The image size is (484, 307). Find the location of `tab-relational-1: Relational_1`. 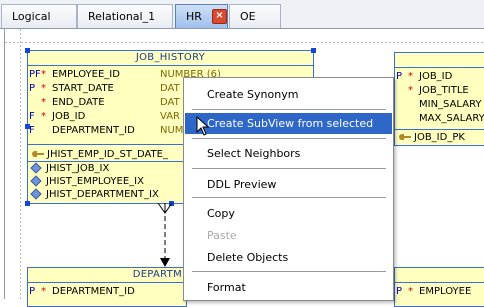

tab-relational-1: Relational_1 is located at coordinates (125, 16).